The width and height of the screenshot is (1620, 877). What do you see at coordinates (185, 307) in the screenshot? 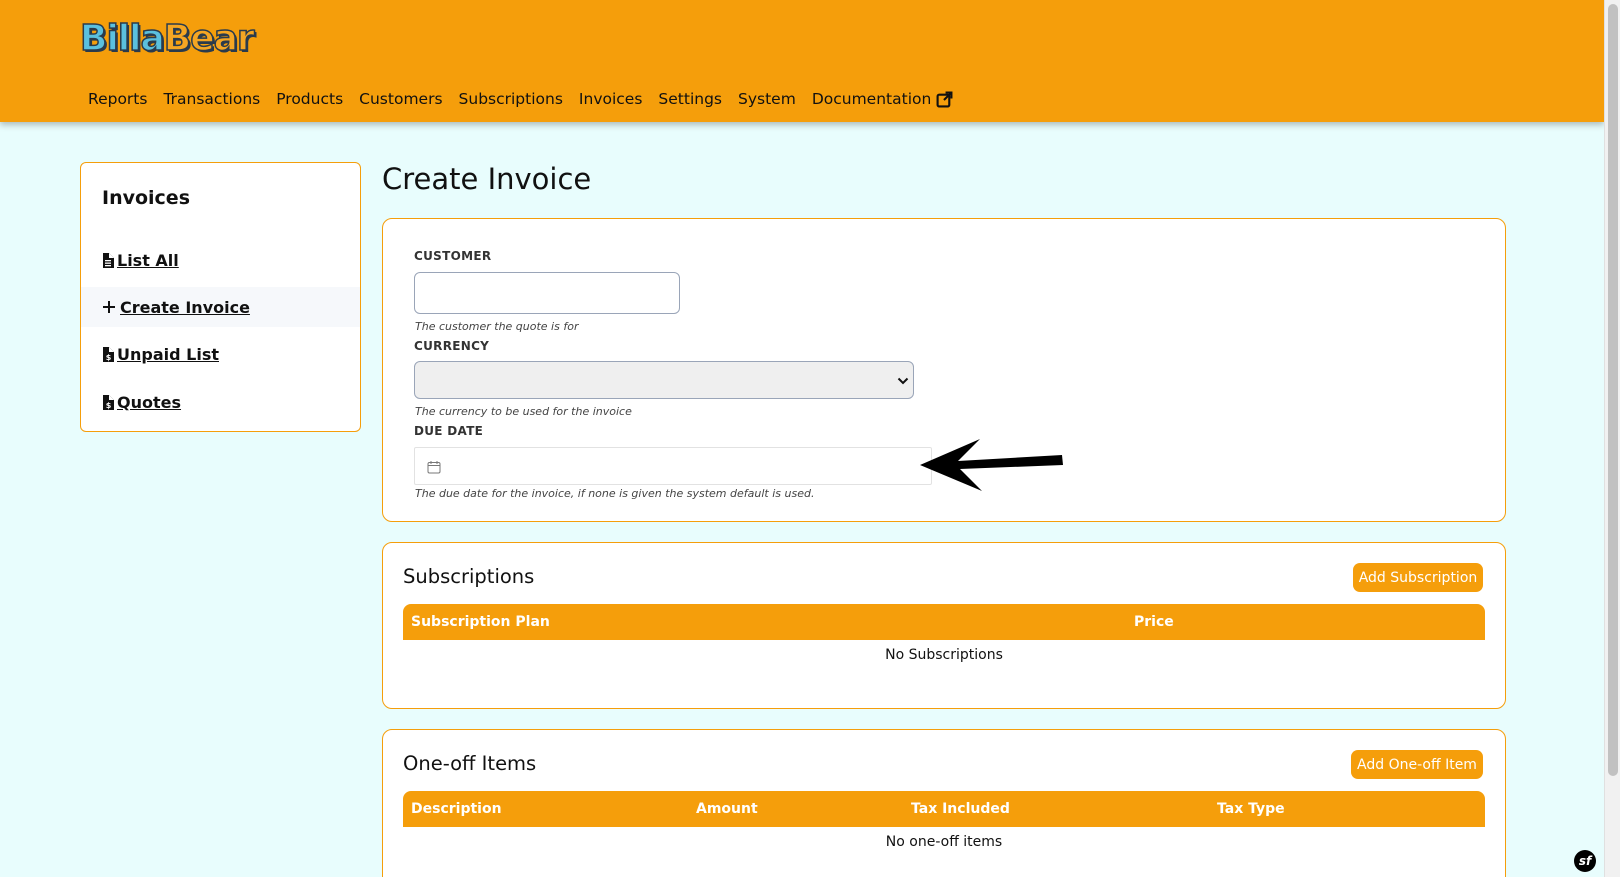
I see `sidebar-item-label: Create Invoice` at bounding box center [185, 307].